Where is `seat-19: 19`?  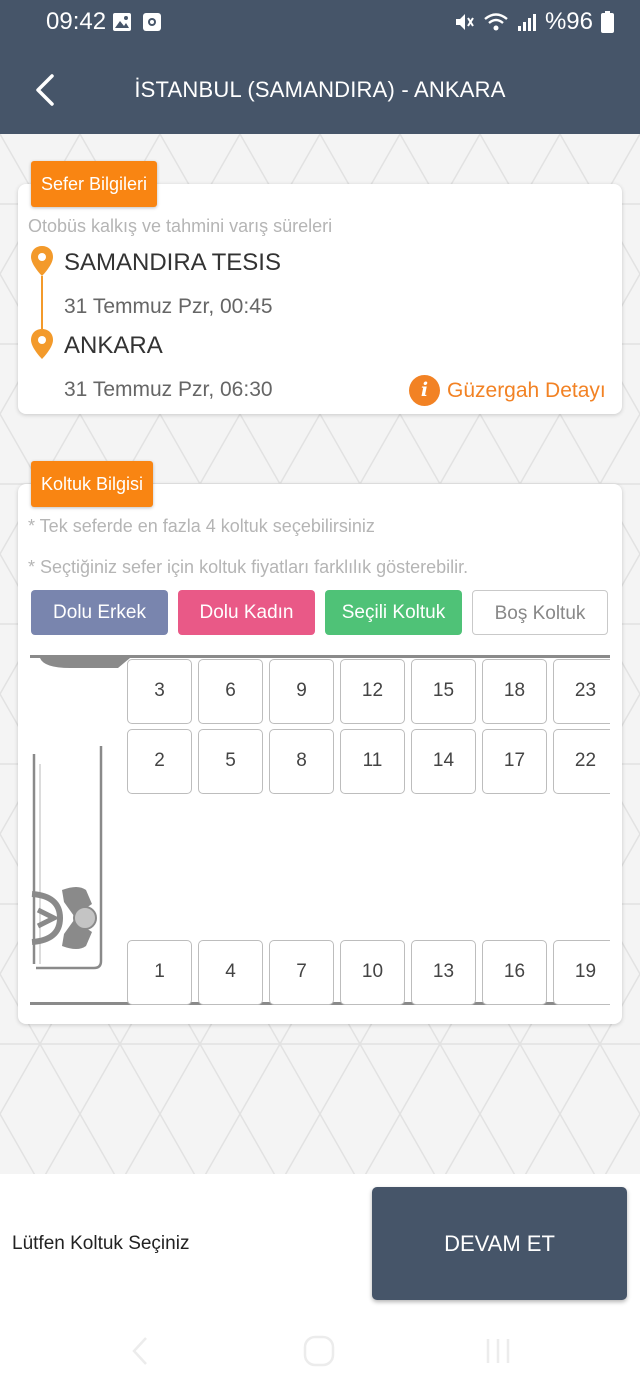 seat-19: 19 is located at coordinates (581, 972).